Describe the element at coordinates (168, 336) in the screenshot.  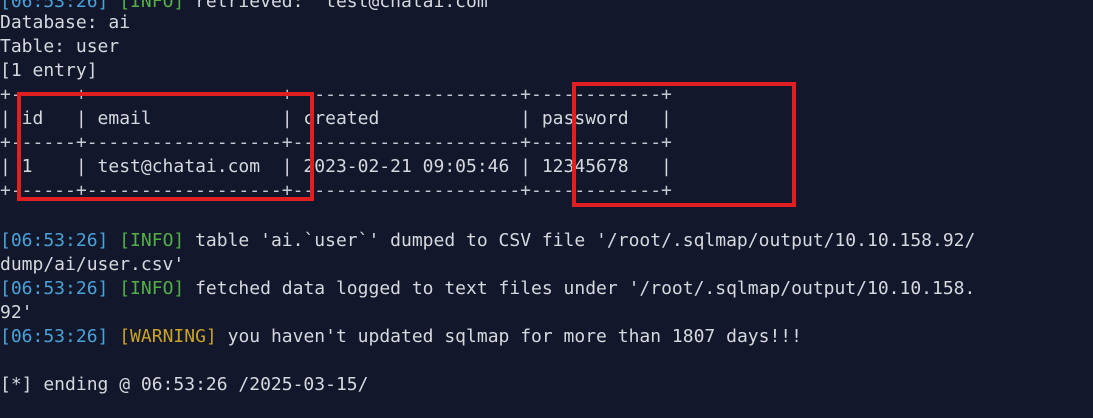
I see `log-level-warning: [WARNING]` at that location.